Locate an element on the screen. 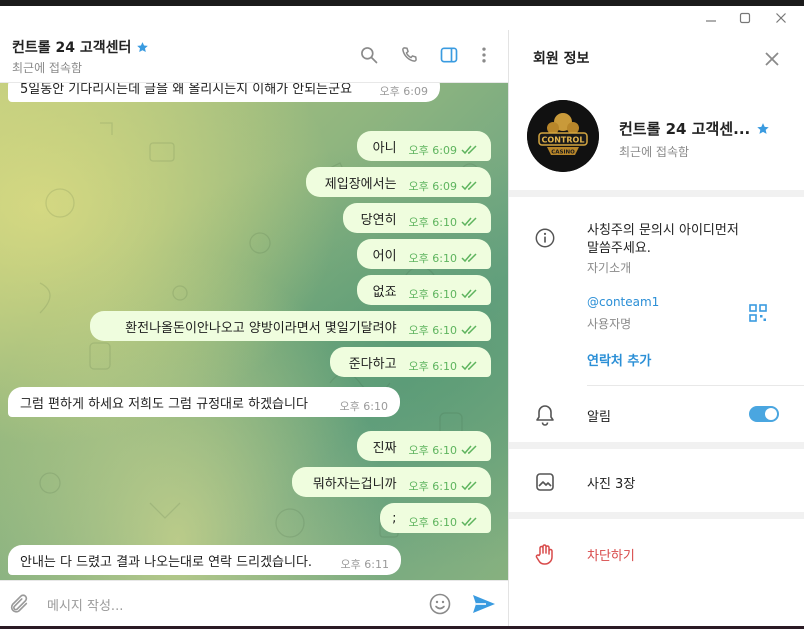  qr-code-button is located at coordinates (758, 313).